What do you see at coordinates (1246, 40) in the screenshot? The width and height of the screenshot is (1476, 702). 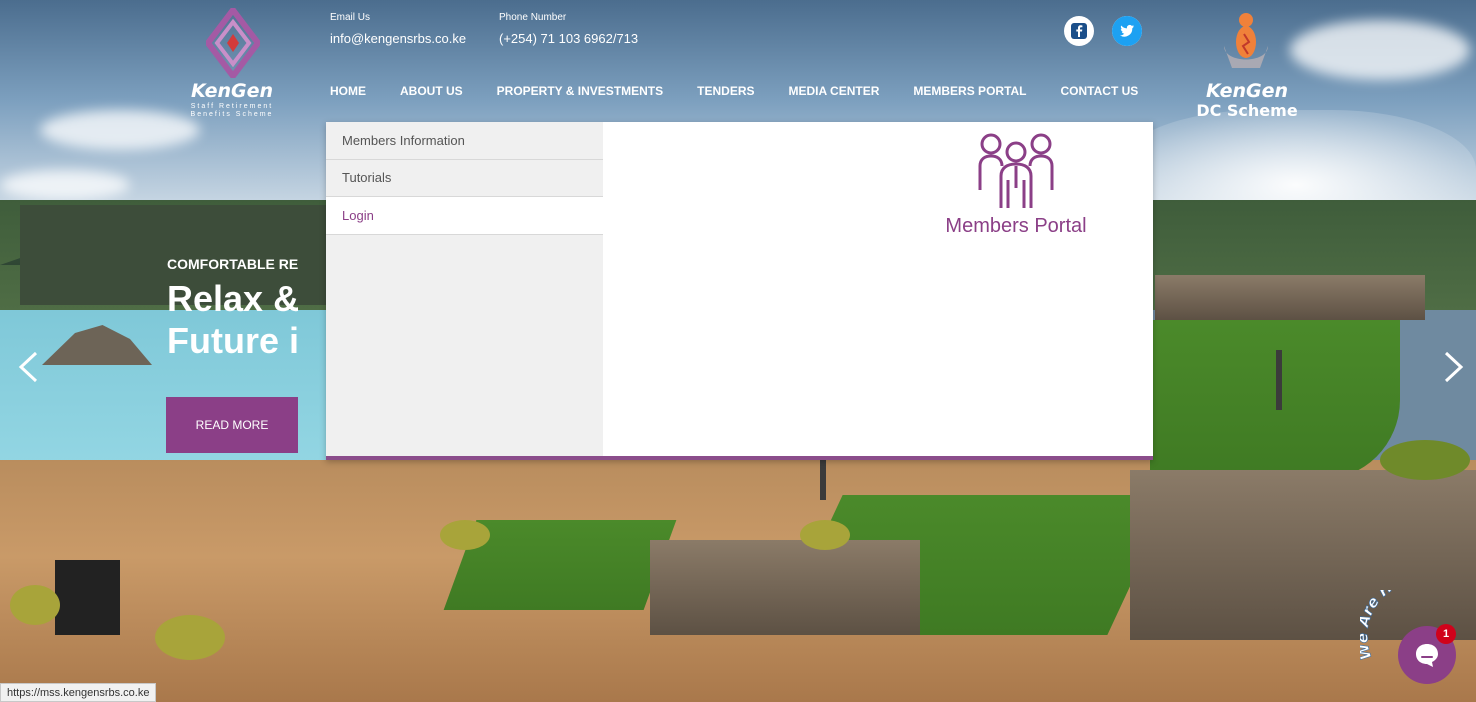 I see `dc-scheme-flame-logo-icon` at bounding box center [1246, 40].